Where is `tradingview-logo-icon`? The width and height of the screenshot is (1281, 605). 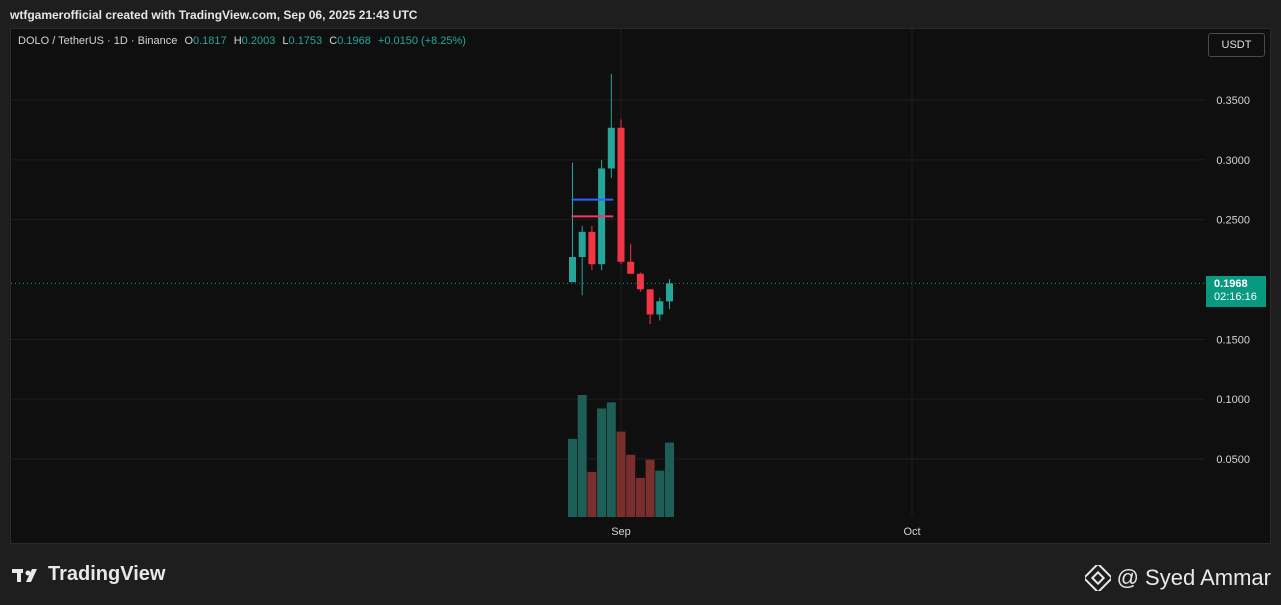 tradingview-logo-icon is located at coordinates (24, 575).